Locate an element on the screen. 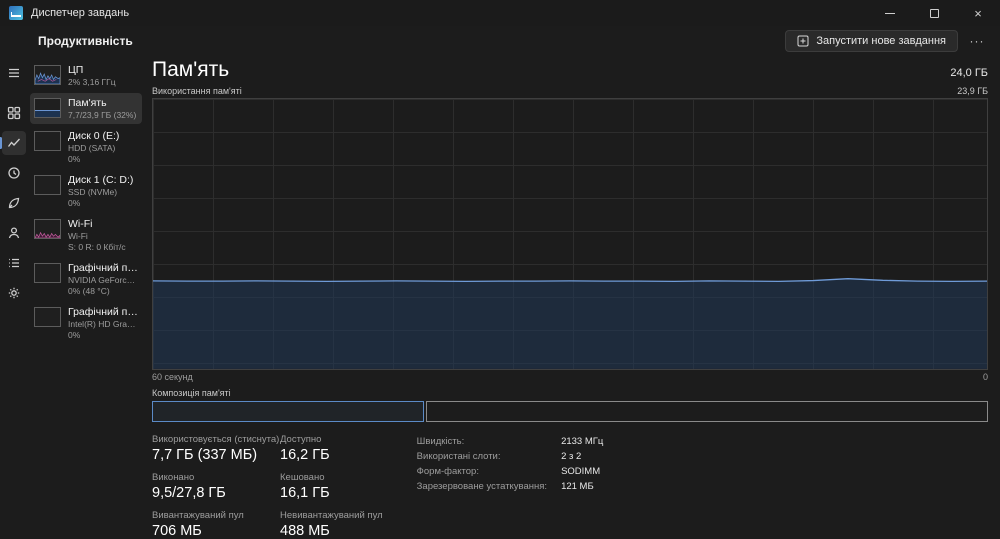 The image size is (1000, 539). disk0-thumbnail-chart is located at coordinates (47, 141).